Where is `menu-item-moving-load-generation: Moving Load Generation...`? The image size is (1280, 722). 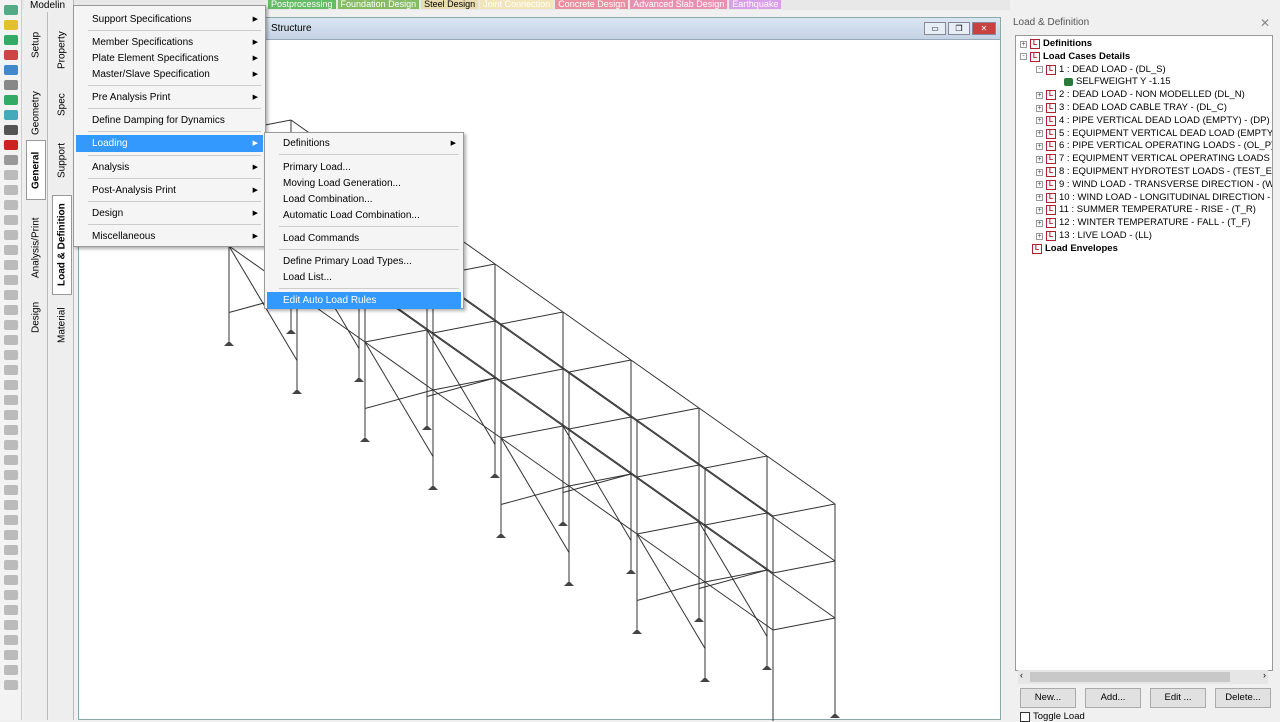 menu-item-moving-load-generation: Moving Load Generation... is located at coordinates (364, 183).